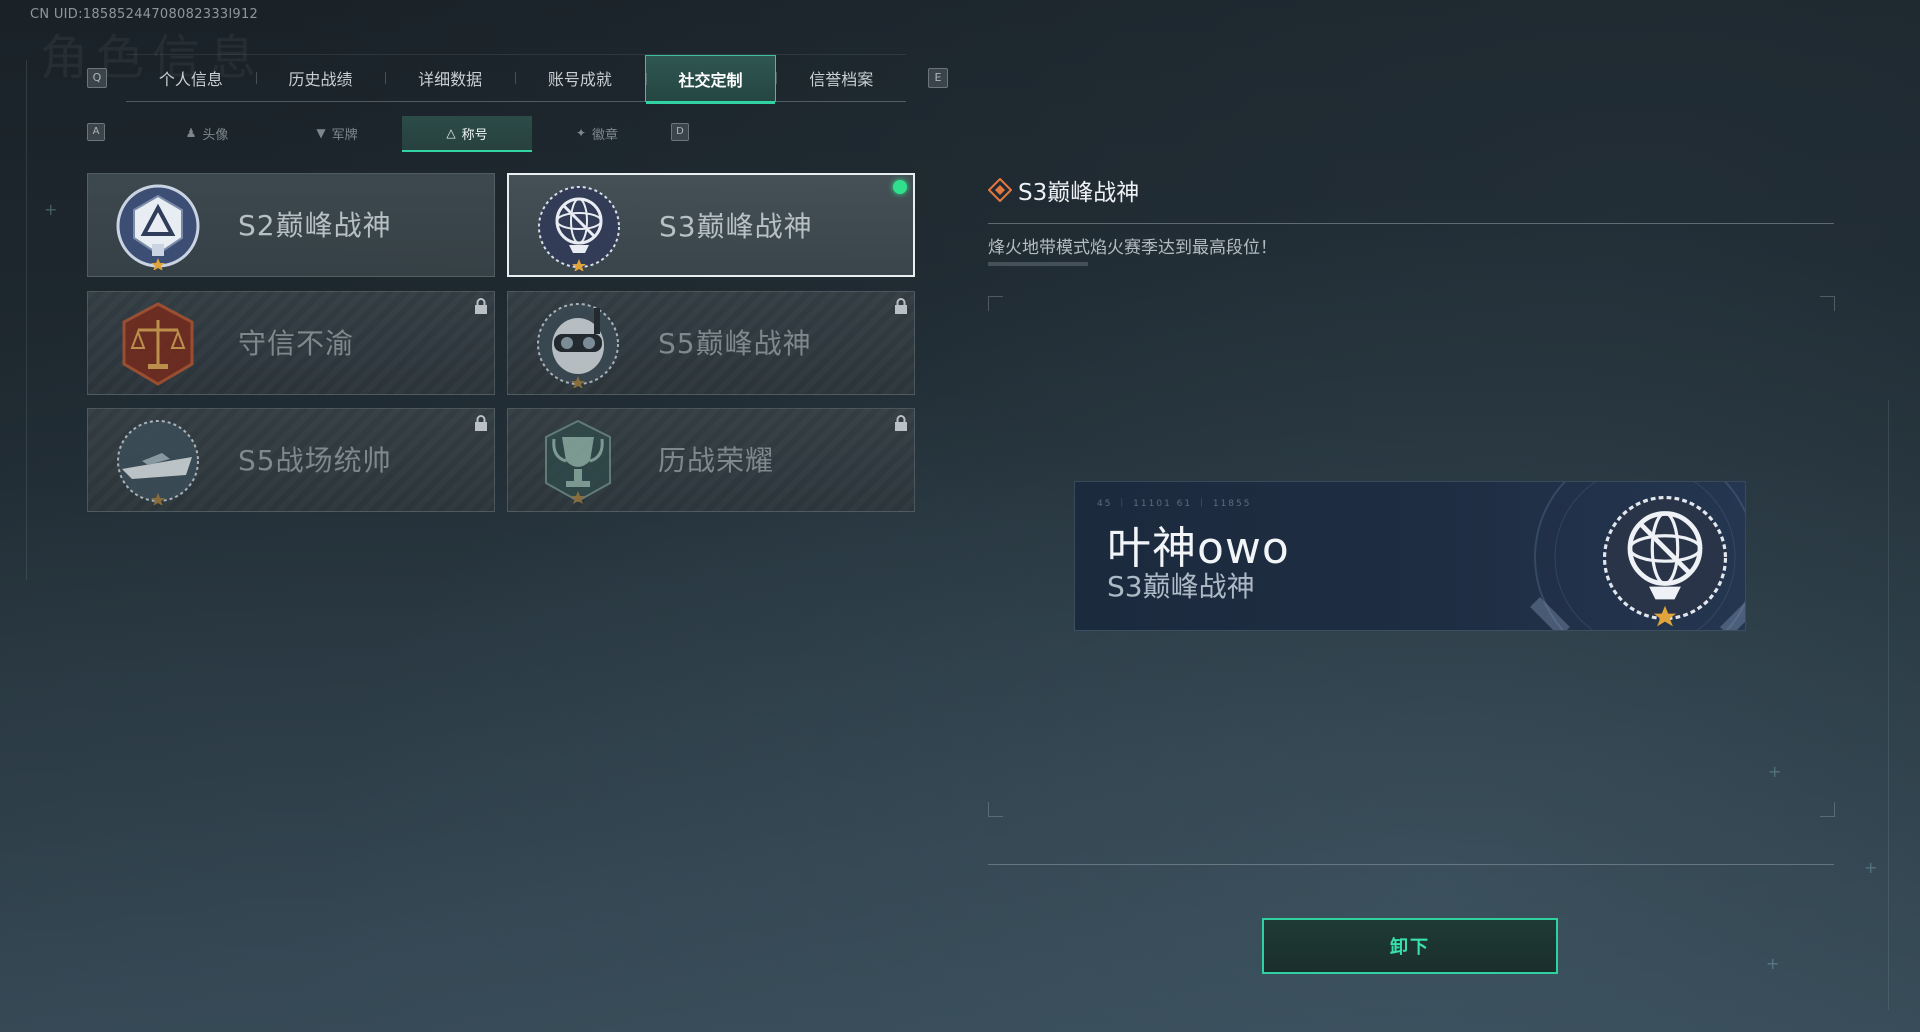 Image resolution: width=1920 pixels, height=1032 pixels. Describe the element at coordinates (680, 132) in the screenshot. I see `next-subtab-key-hint: D` at that location.